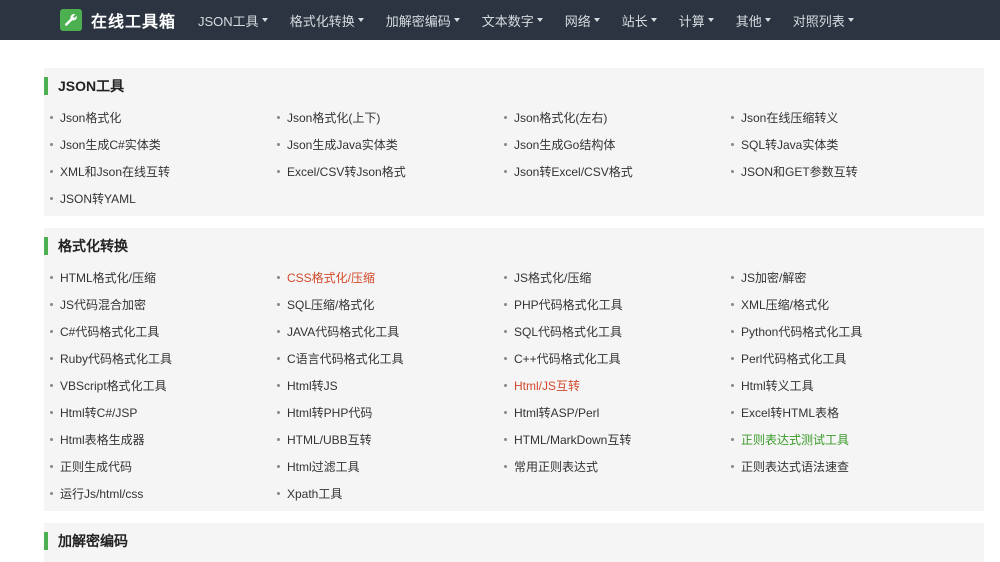 The height and width of the screenshot is (562, 1000). Describe the element at coordinates (556, 467) in the screenshot. I see `tool-link-label: 常用正则表达式` at that location.